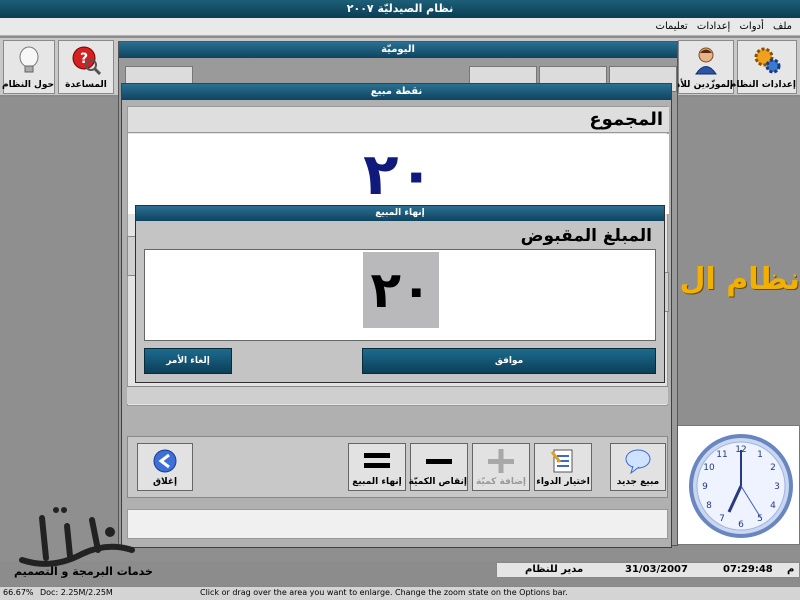  Describe the element at coordinates (509, 361) in the screenshot. I see `ok-button: موافق` at that location.